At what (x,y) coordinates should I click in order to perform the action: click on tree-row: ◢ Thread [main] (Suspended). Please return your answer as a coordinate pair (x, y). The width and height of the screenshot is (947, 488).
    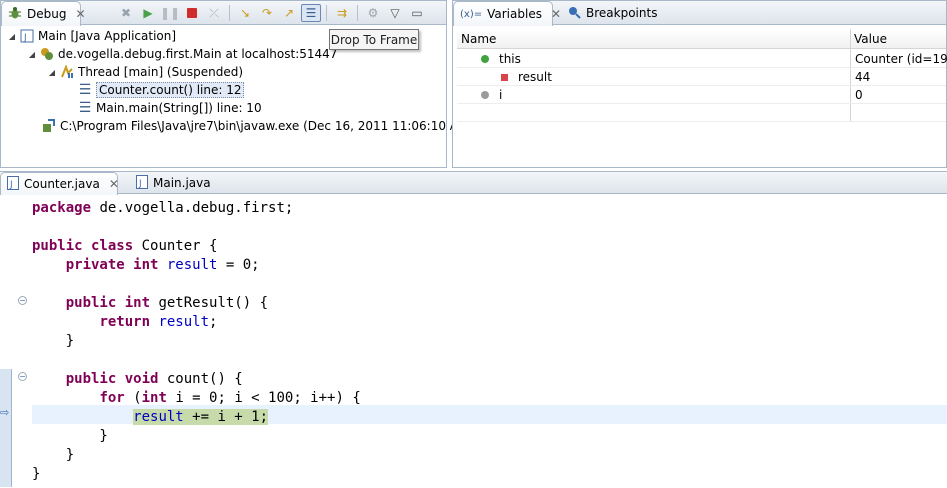
    Looking at the image, I should click on (145, 72).